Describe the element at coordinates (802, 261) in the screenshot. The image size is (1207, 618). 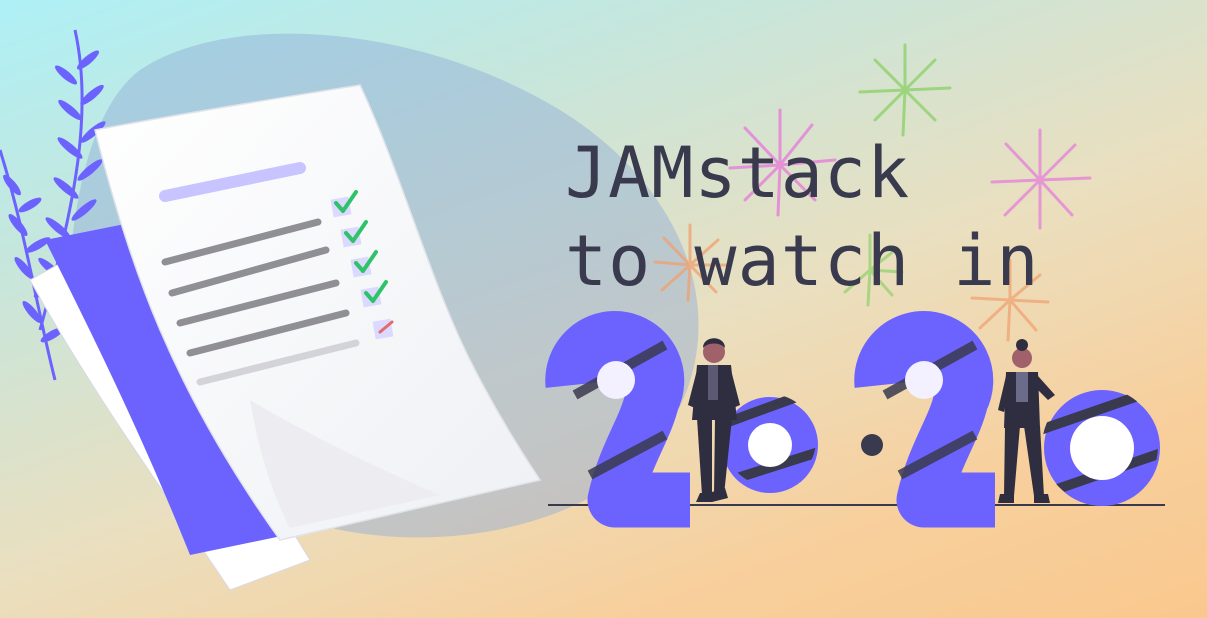
I see `headline-line-2: to watch in` at that location.